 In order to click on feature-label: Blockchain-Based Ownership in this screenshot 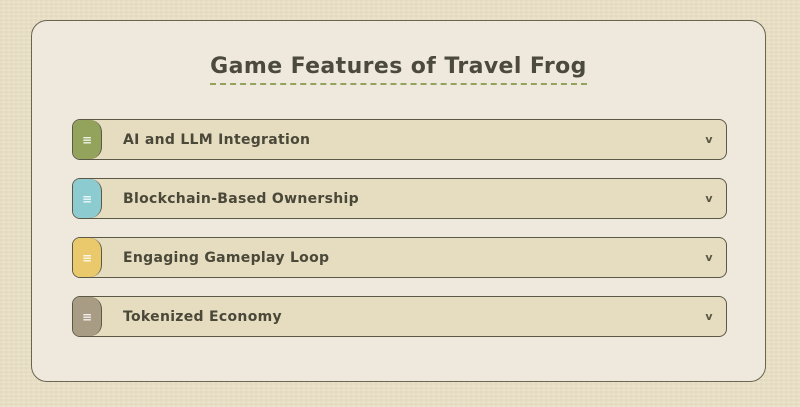, I will do `click(241, 198)`.